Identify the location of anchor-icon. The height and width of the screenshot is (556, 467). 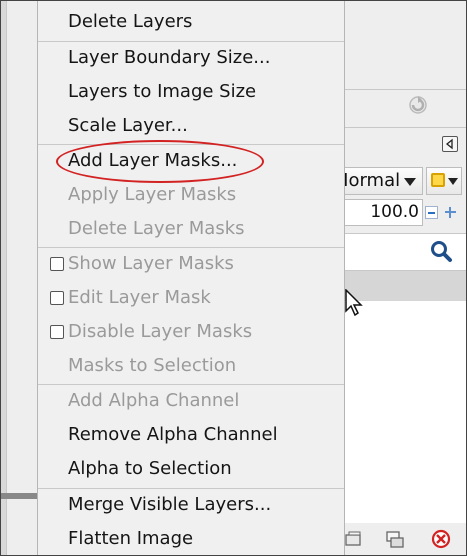
(395, 539).